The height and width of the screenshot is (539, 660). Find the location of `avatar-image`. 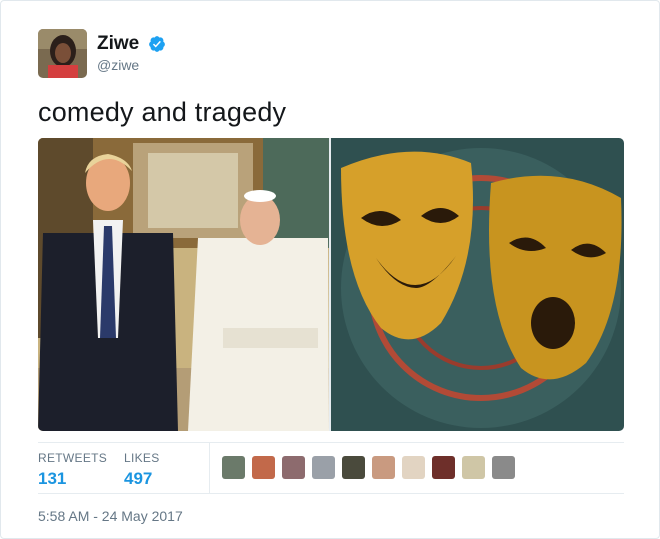

avatar-image is located at coordinates (62, 53).